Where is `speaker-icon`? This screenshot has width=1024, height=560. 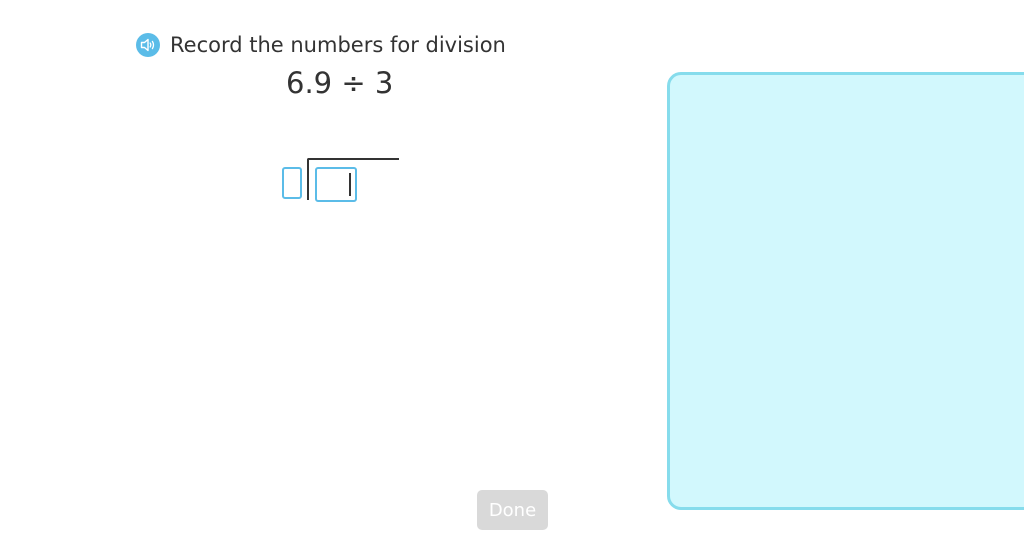 speaker-icon is located at coordinates (147, 45).